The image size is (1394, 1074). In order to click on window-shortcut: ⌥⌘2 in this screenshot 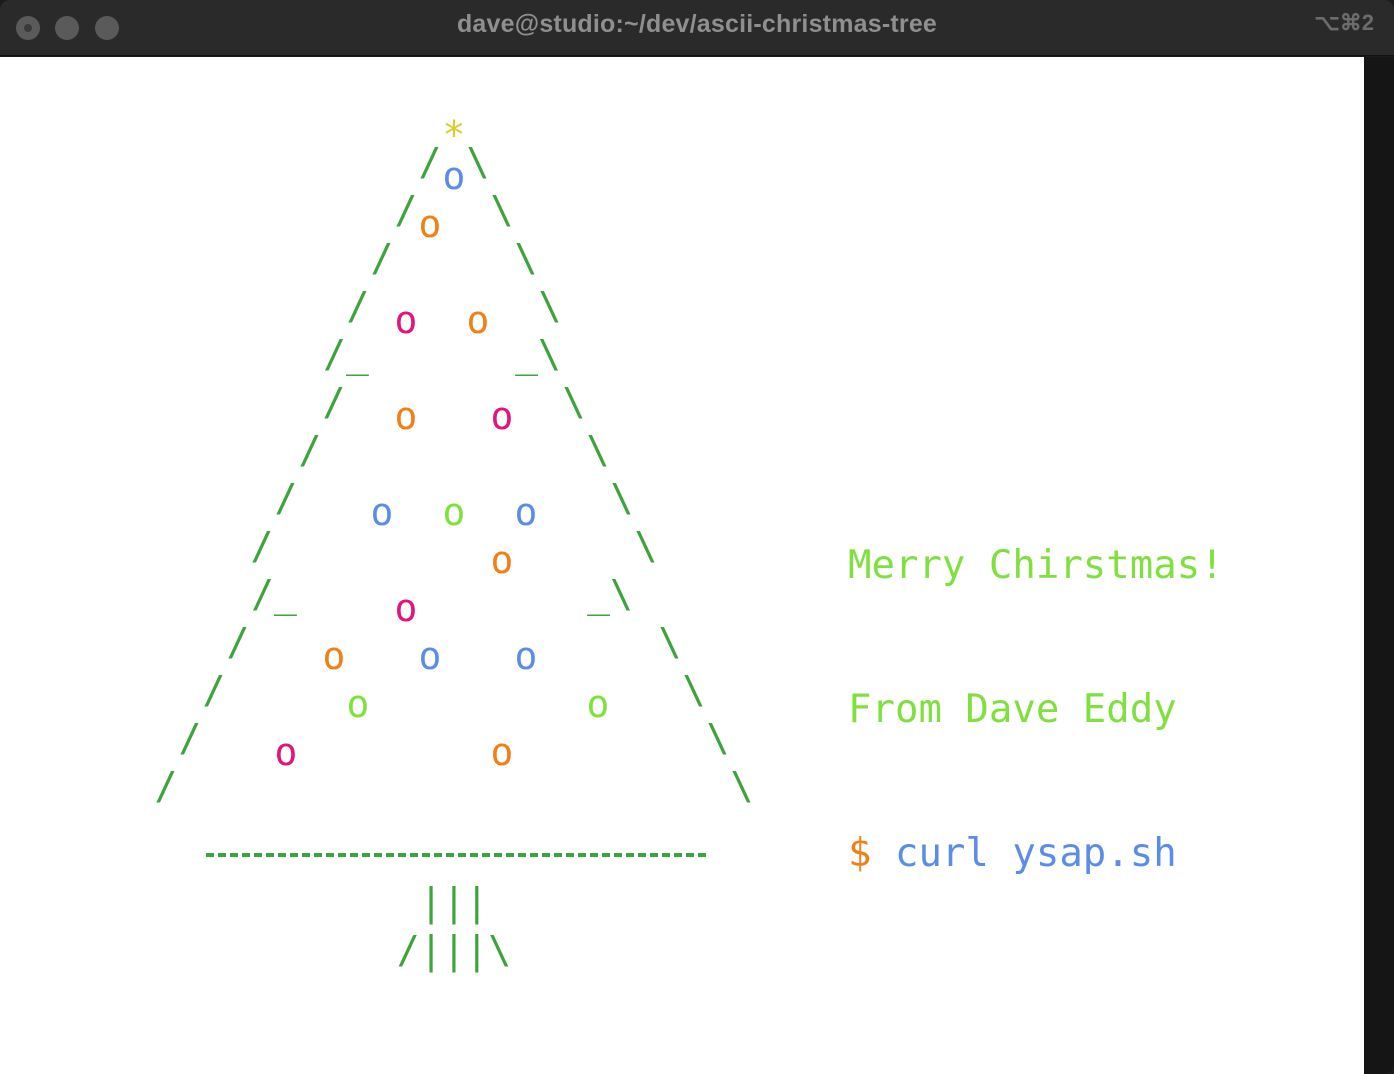, I will do `click(1344, 22)`.